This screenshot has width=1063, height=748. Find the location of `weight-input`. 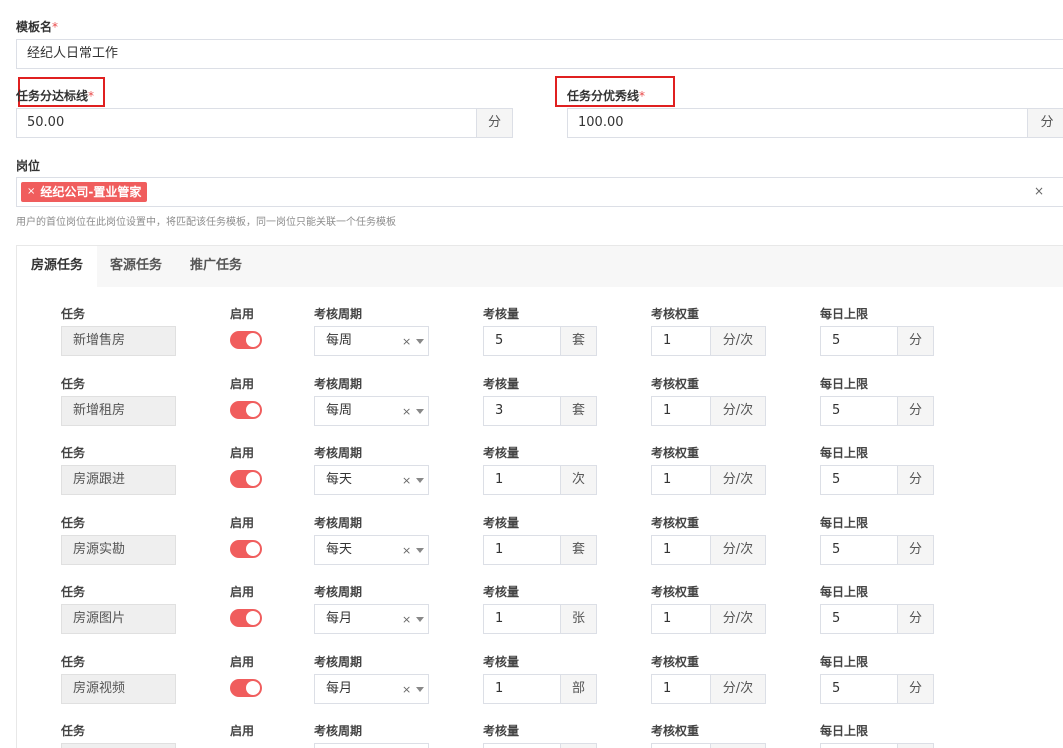

weight-input is located at coordinates (681, 745).